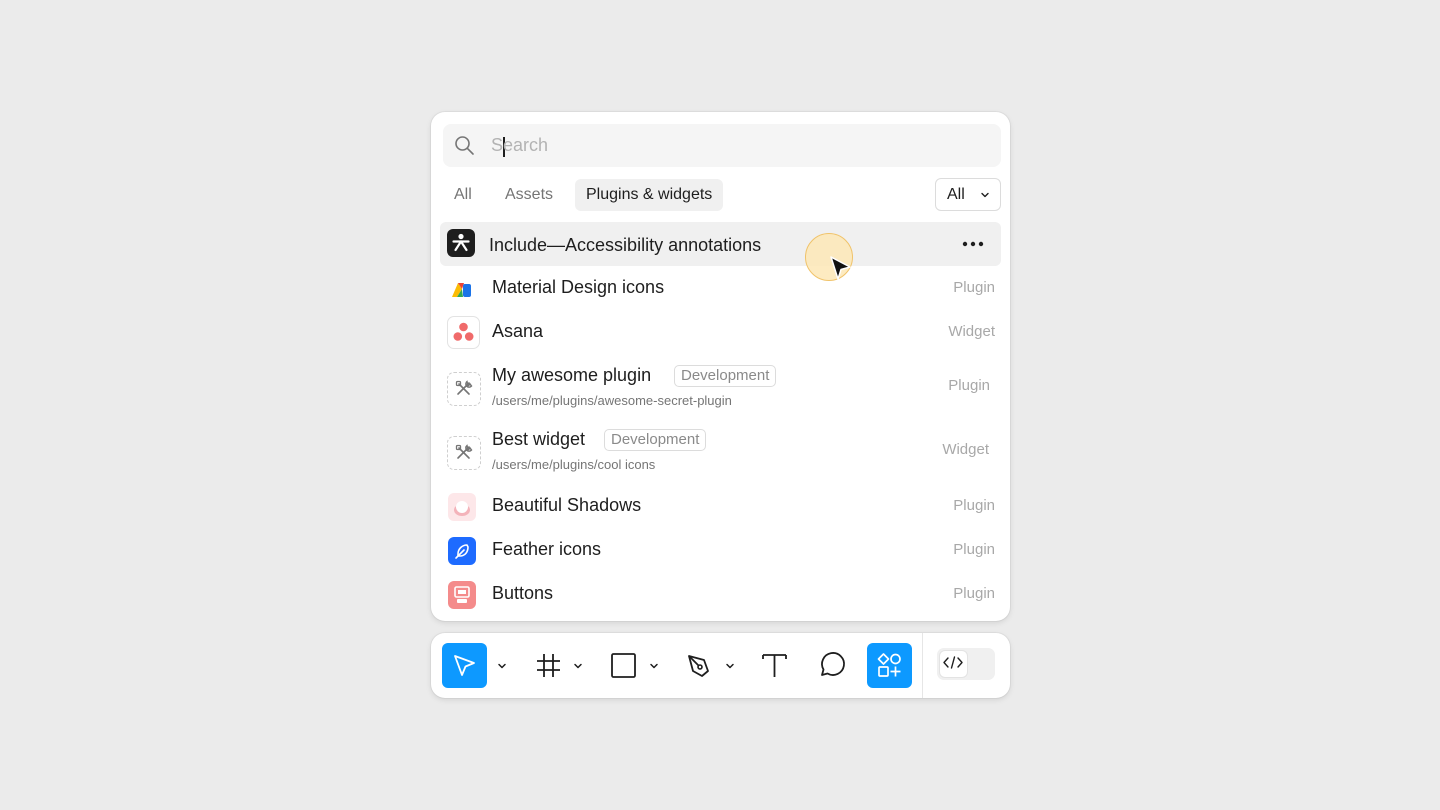  I want to click on type-filter-dropdown: All, so click(968, 194).